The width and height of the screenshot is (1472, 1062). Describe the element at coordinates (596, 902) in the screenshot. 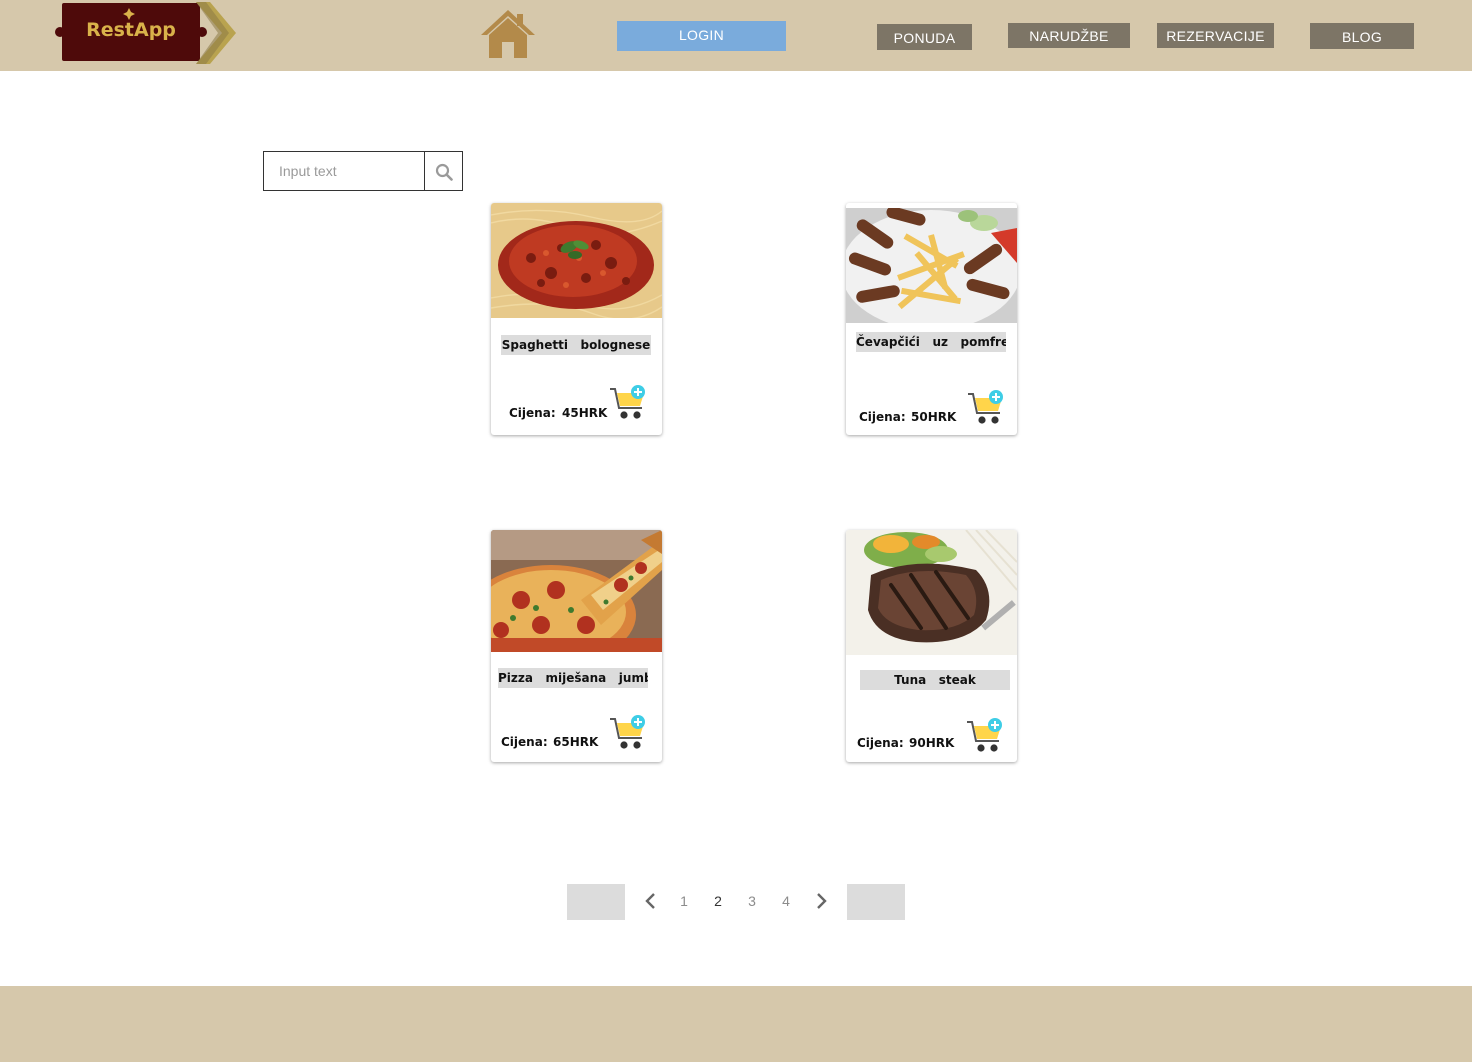

I see `pagination-first-button` at that location.